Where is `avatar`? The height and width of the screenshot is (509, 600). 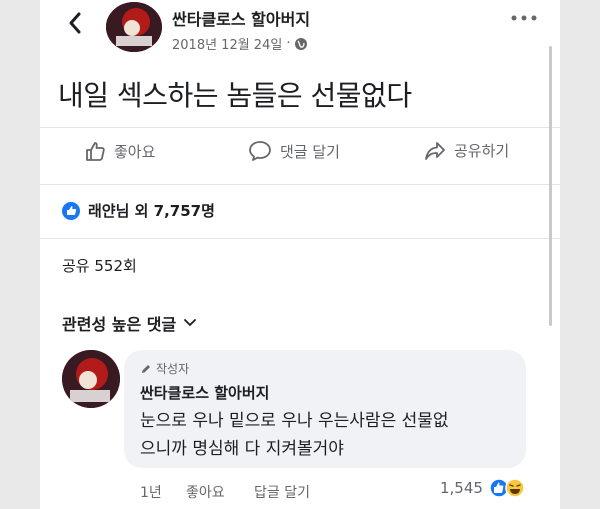
avatar is located at coordinates (134, 27).